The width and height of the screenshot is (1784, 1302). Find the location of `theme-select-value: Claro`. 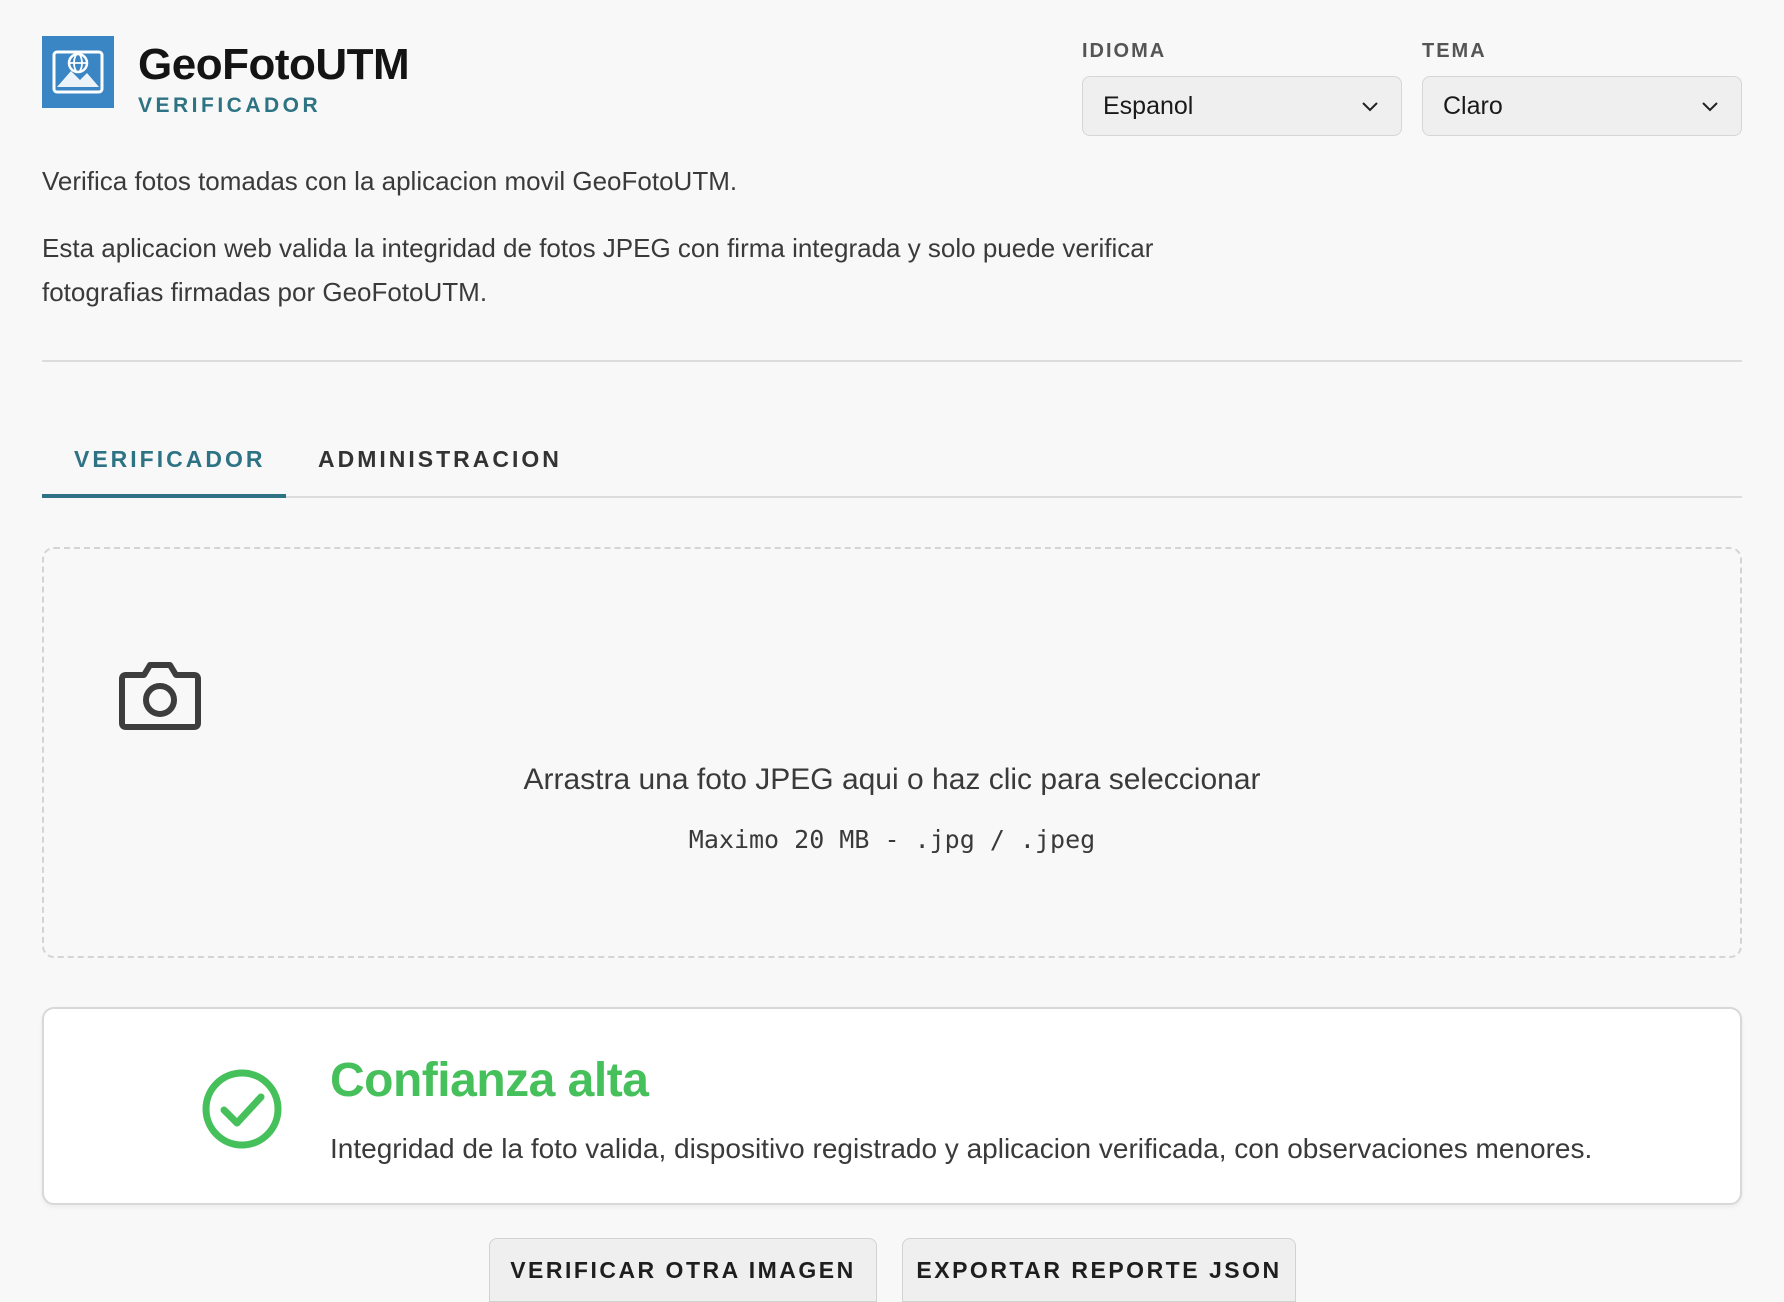

theme-select-value: Claro is located at coordinates (1473, 105).